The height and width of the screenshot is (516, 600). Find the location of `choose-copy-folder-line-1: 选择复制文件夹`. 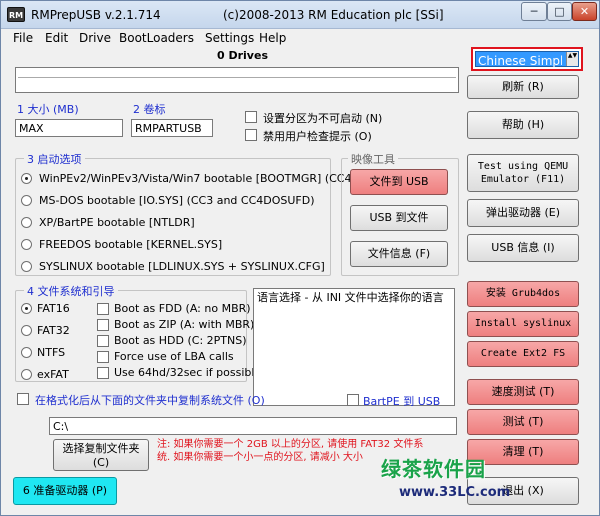

choose-copy-folder-line-1: 选择复制文件夹 is located at coordinates (101, 448).